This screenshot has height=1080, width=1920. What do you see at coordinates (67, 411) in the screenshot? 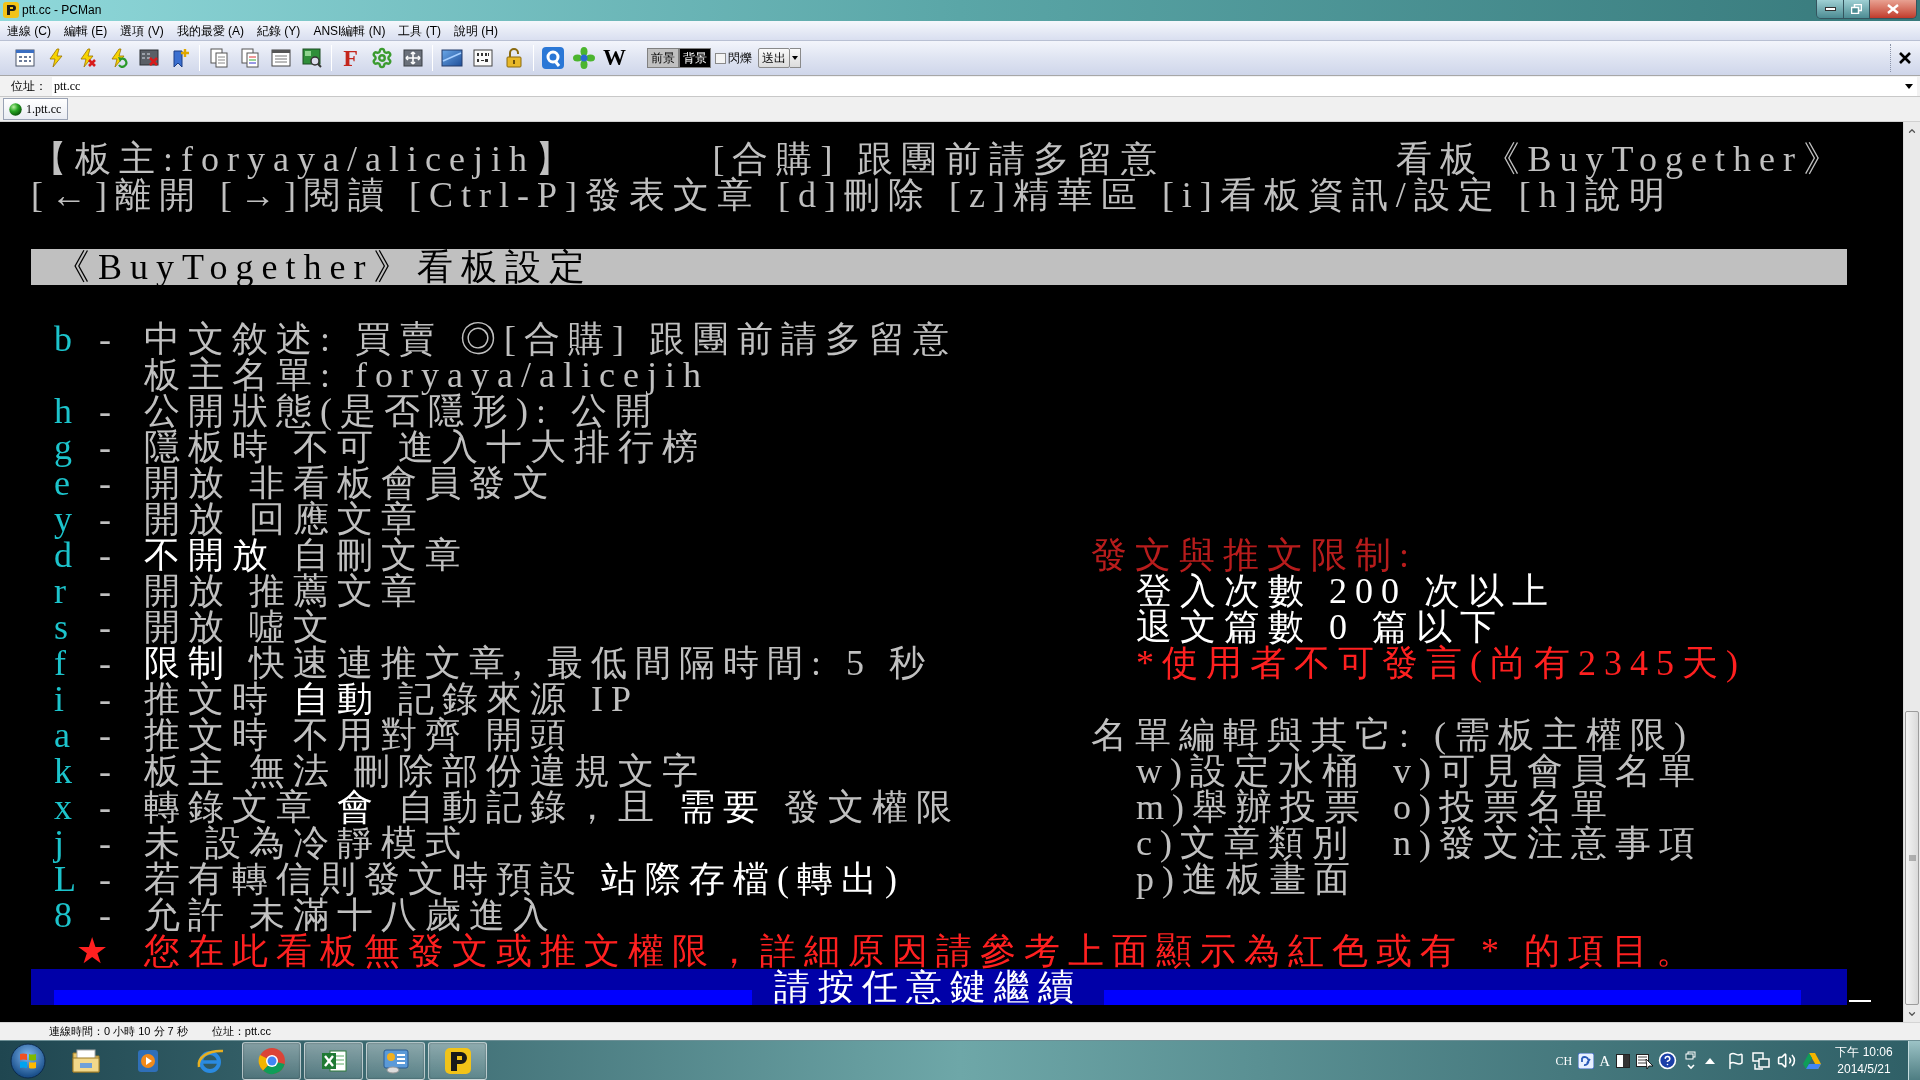
I see `option-key: h` at bounding box center [67, 411].